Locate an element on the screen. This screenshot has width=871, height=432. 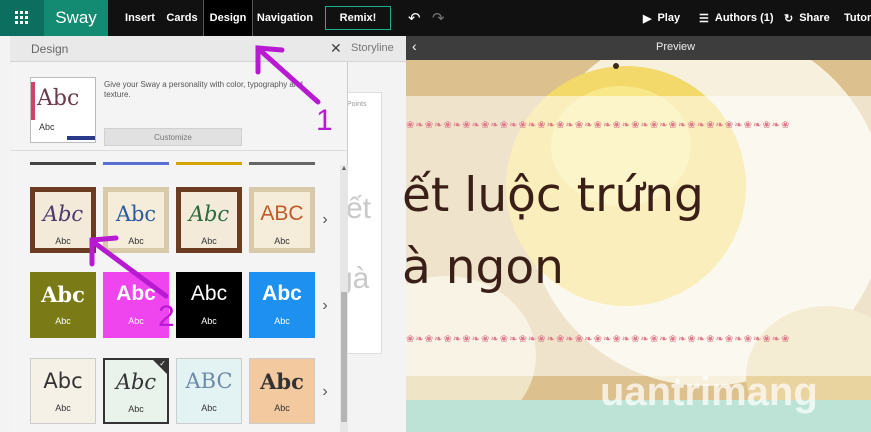
tab-design: Design is located at coordinates (228, 18).